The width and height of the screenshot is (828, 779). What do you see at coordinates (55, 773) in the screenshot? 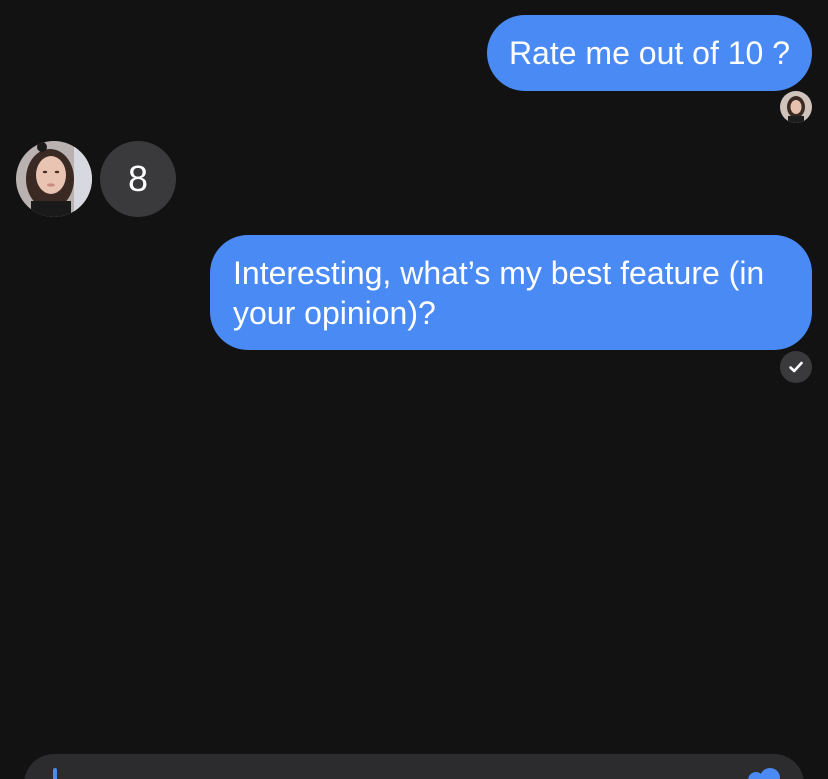
I see `text-cursor` at bounding box center [55, 773].